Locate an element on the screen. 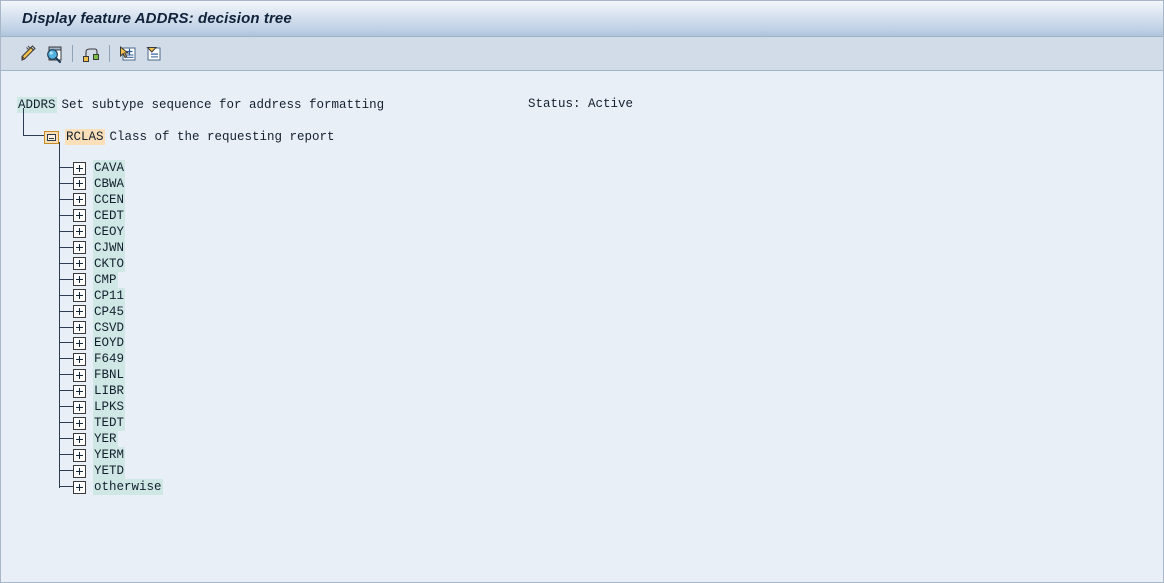 This screenshot has width=1164, height=583. tree-node-label: LIBR is located at coordinates (109, 391).